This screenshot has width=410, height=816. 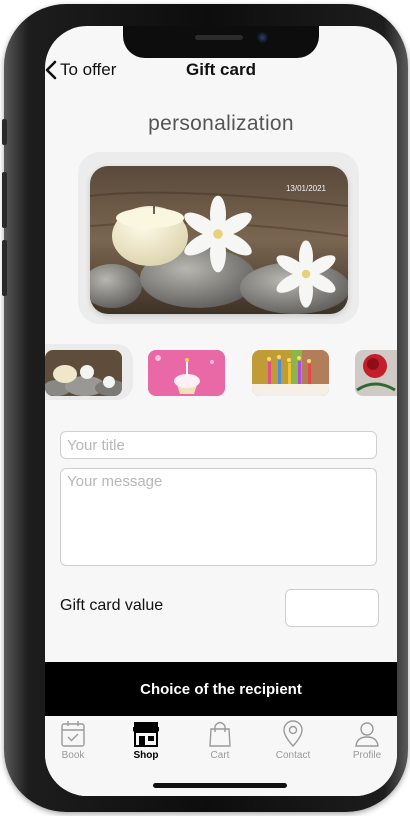 What do you see at coordinates (4, 268) in the screenshot?
I see `volume-down-button` at bounding box center [4, 268].